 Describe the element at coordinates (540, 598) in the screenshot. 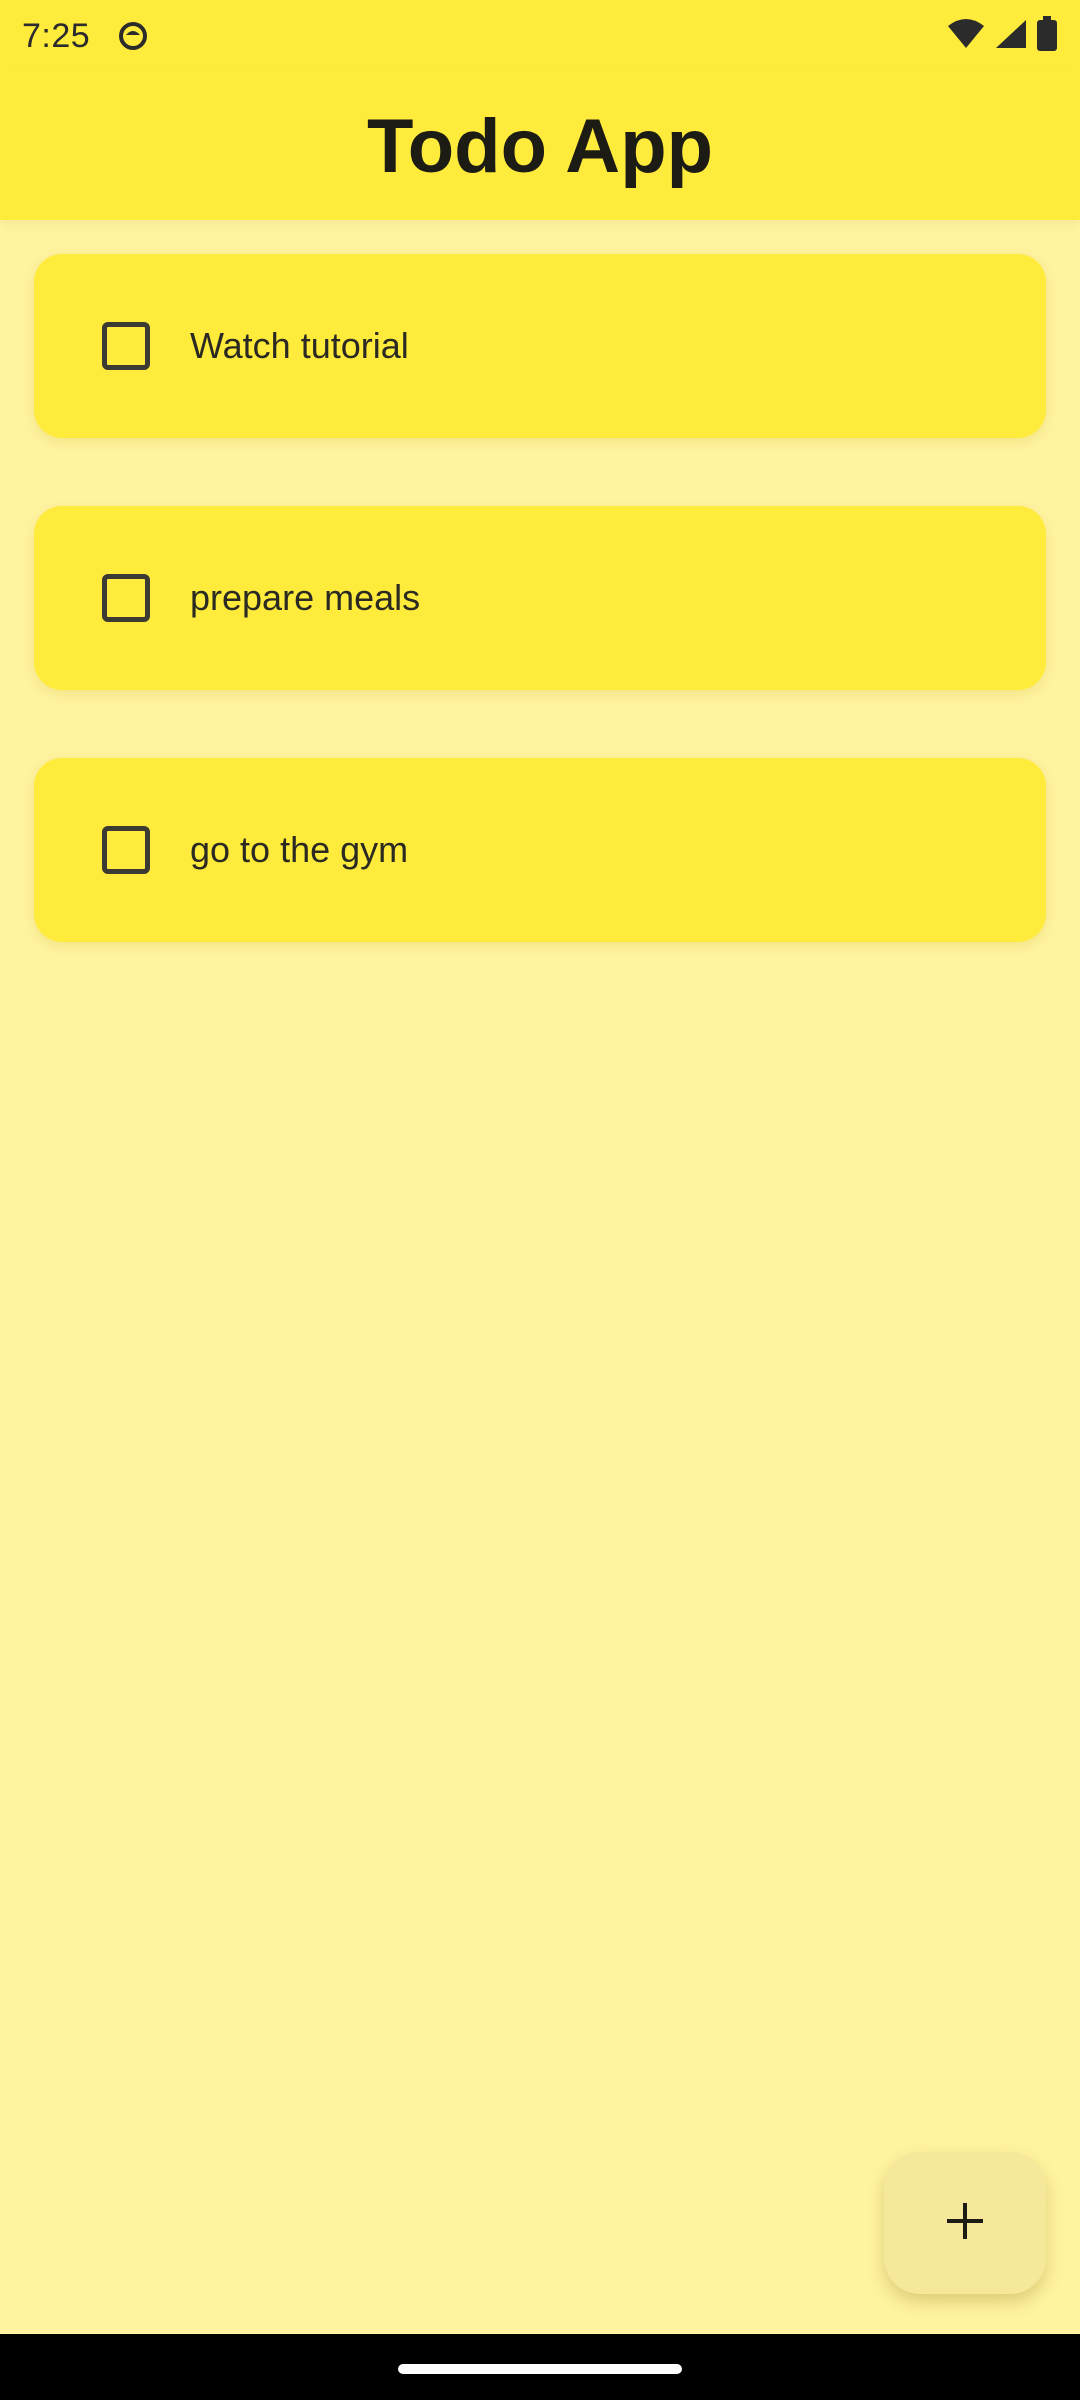

I see `todo-item: prepare meals` at that location.